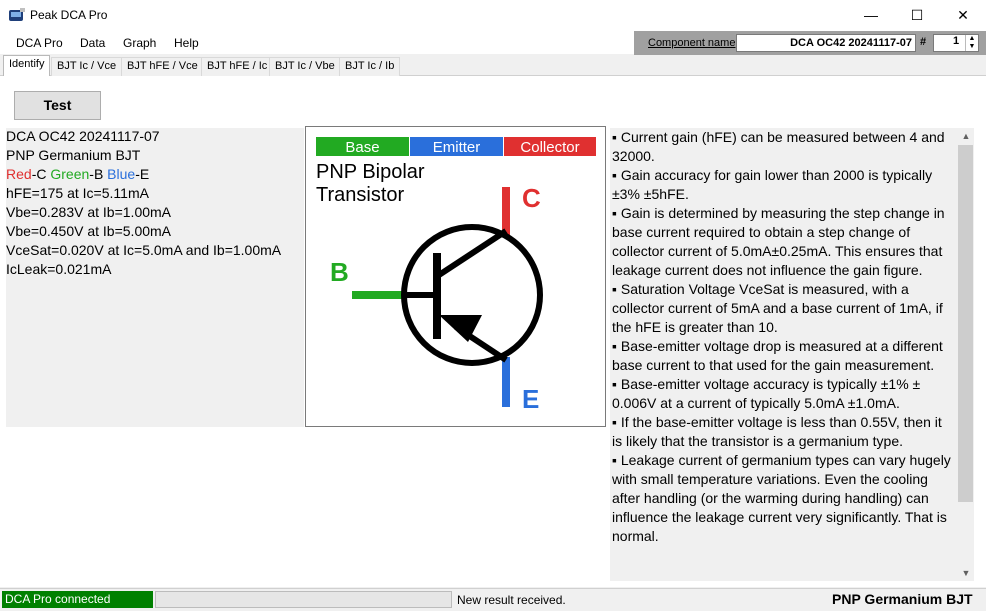 The image size is (986, 611). I want to click on legend-emitter-label: Emitter, so click(457, 147).